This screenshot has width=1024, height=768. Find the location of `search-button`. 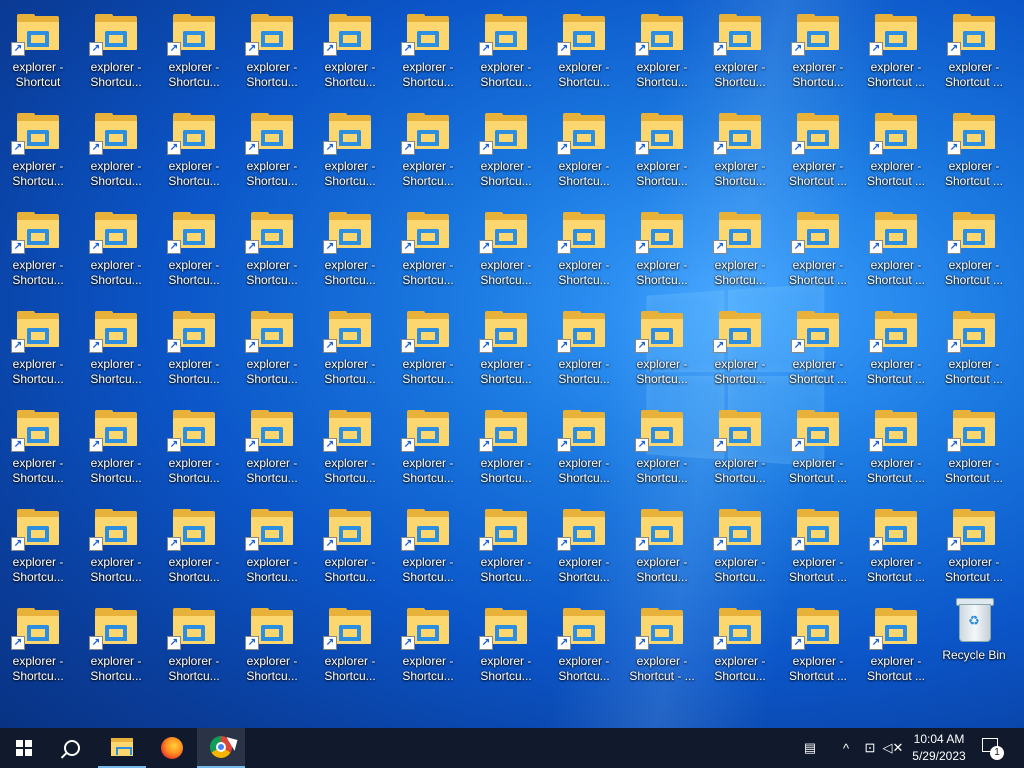

search-button is located at coordinates (72, 748).